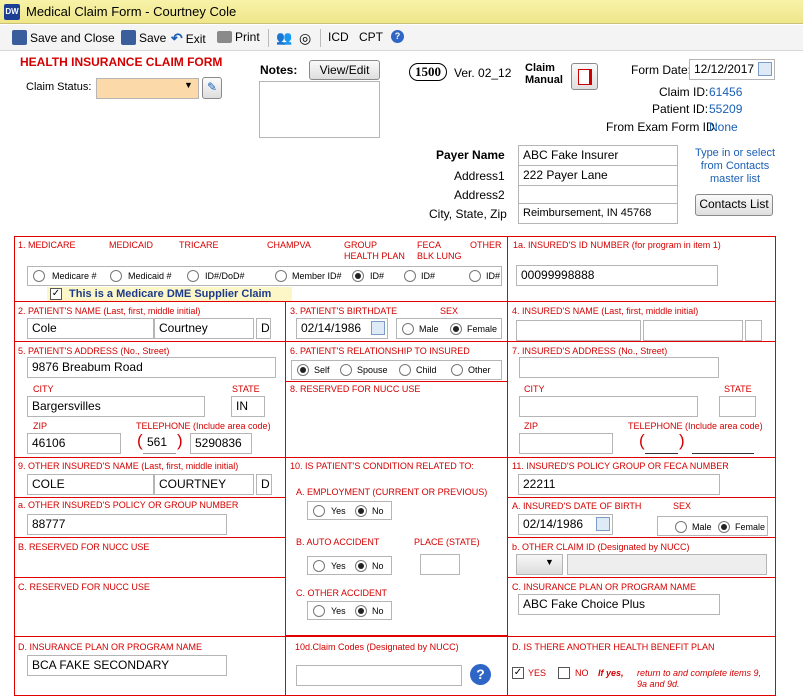 Image resolution: width=803 pixels, height=696 pixels. I want to click on claim-codes-input, so click(379, 675).